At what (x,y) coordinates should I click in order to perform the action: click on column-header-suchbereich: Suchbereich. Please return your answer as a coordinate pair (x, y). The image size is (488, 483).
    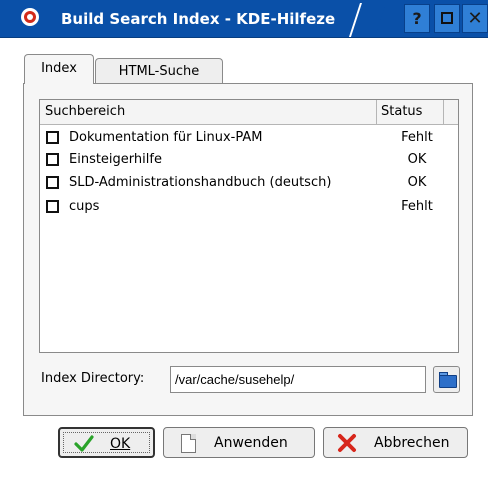
    Looking at the image, I should click on (85, 111).